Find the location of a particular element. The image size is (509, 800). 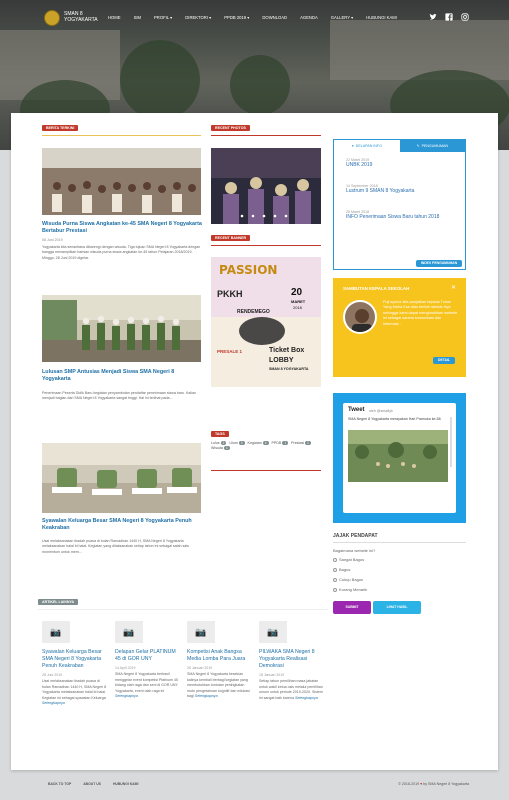

tag-item: PPDB 1 is located at coordinates (280, 443).